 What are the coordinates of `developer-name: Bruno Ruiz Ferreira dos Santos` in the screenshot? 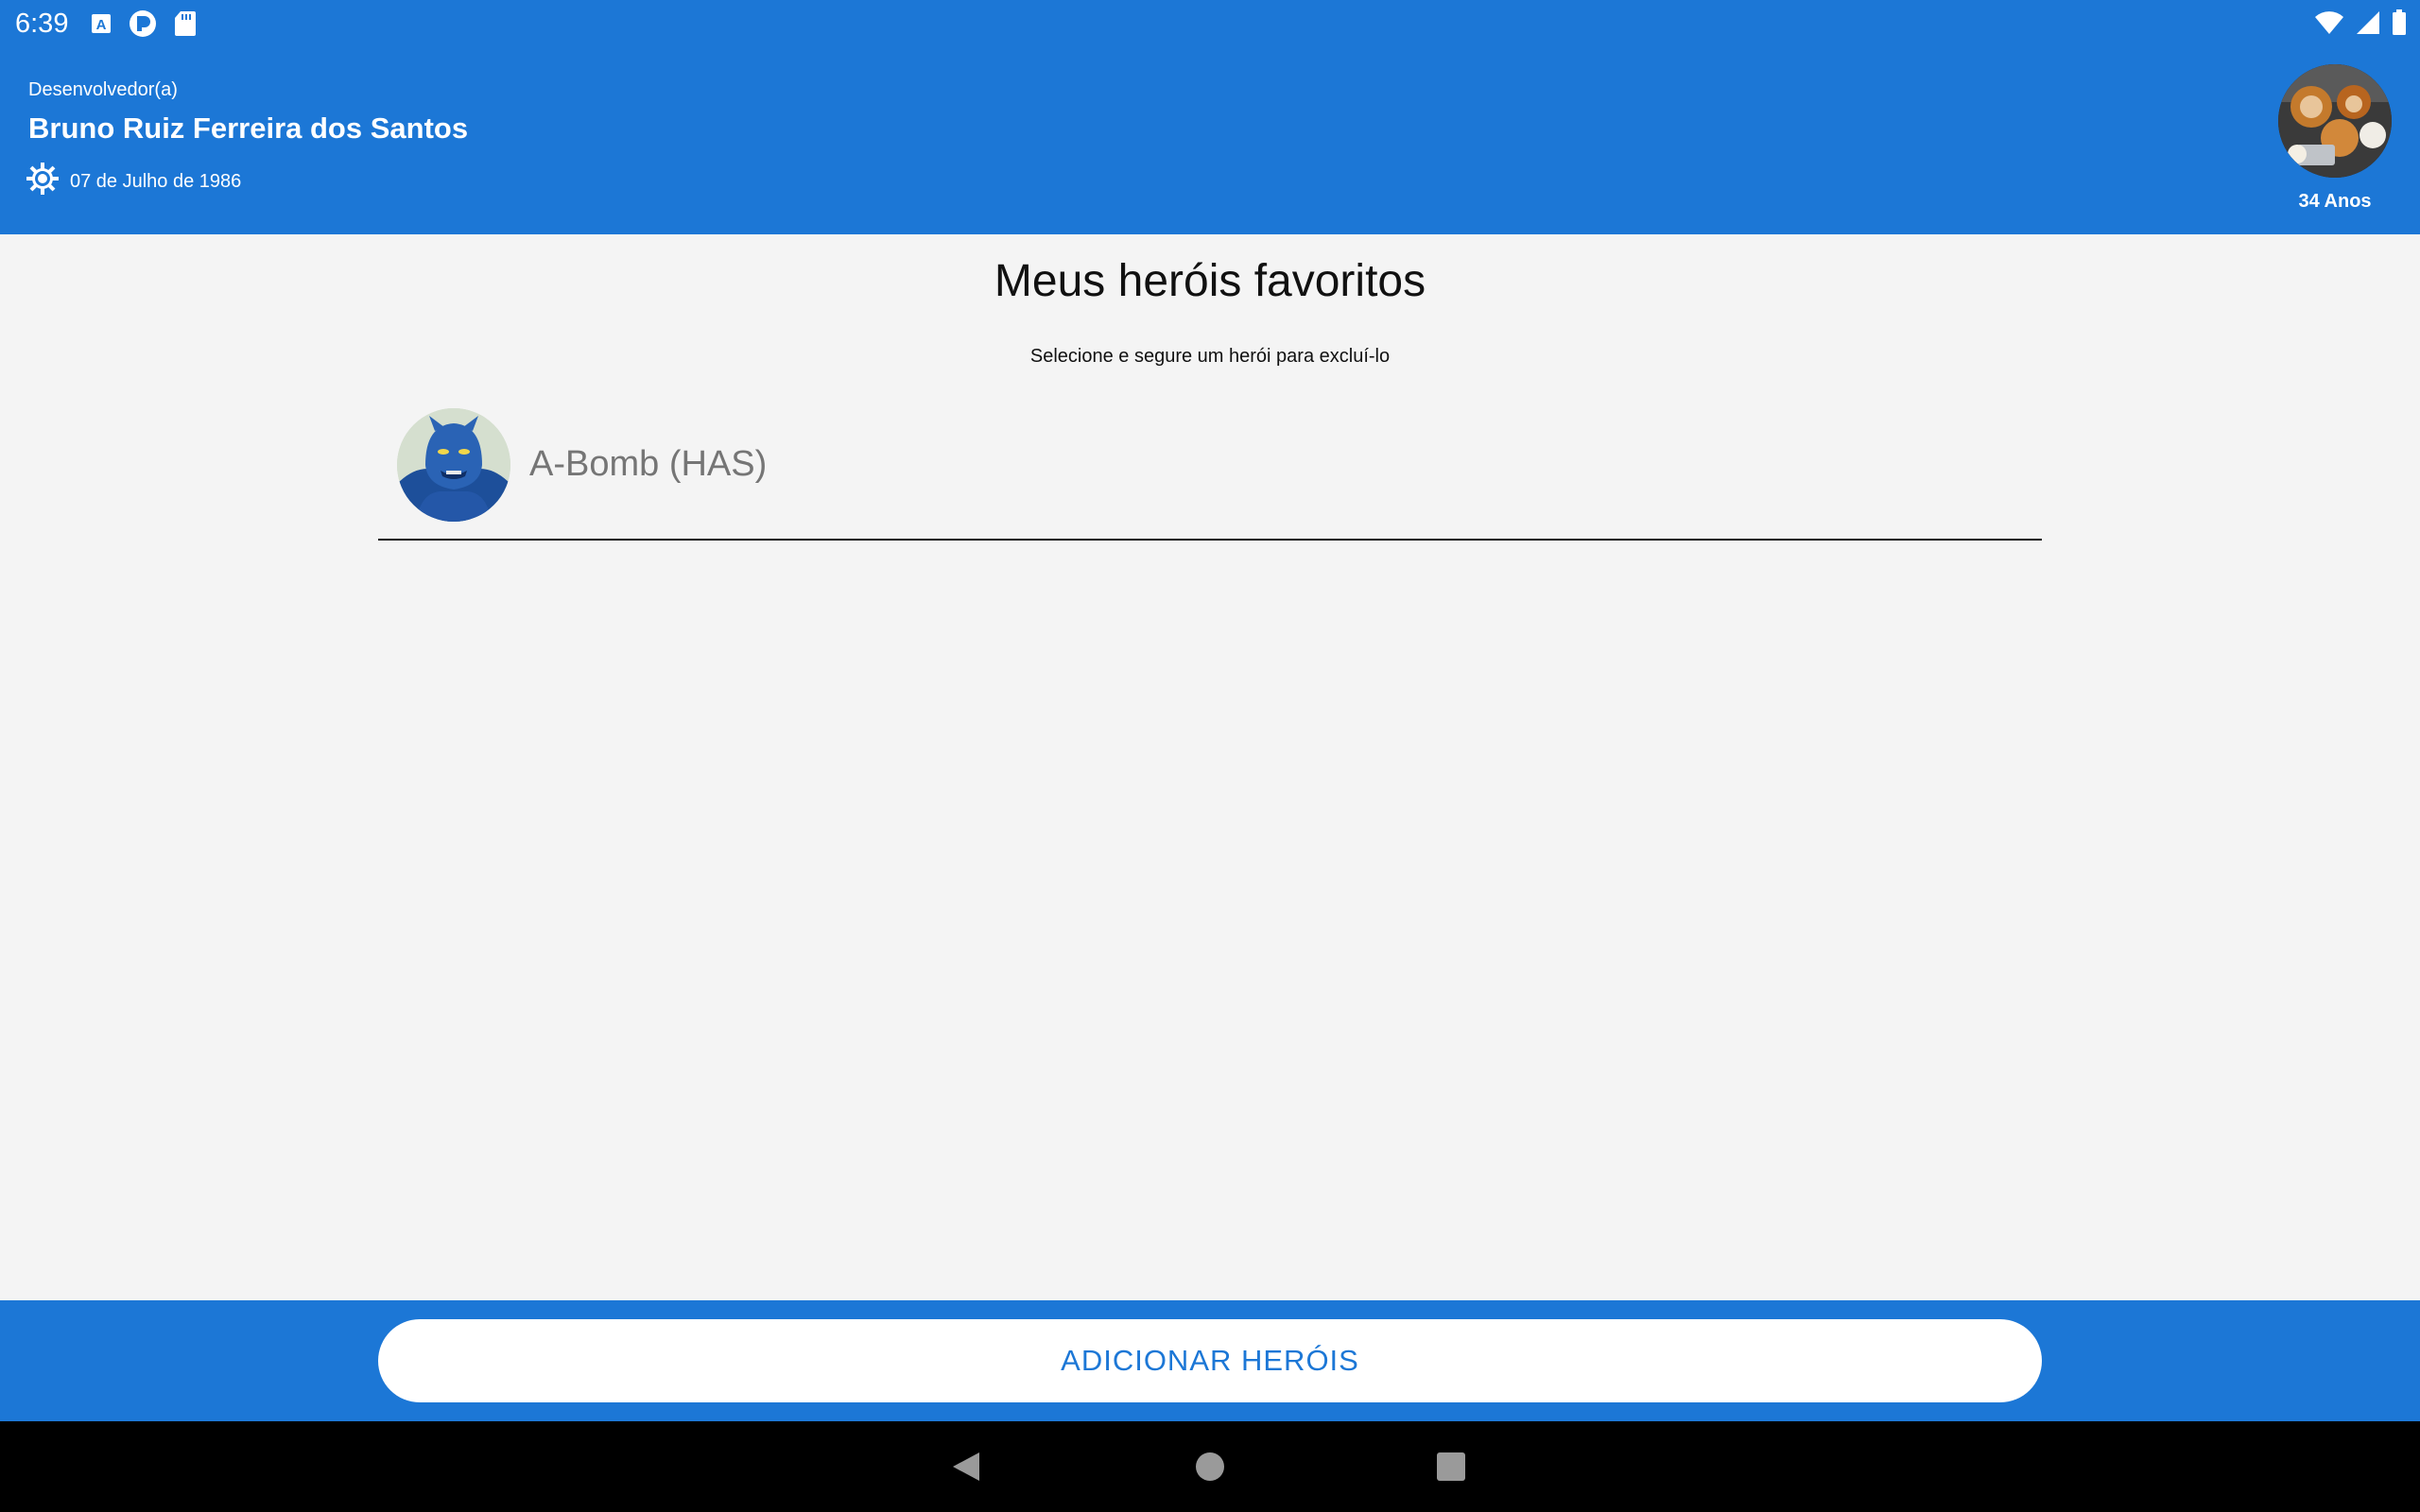 It's located at (249, 128).